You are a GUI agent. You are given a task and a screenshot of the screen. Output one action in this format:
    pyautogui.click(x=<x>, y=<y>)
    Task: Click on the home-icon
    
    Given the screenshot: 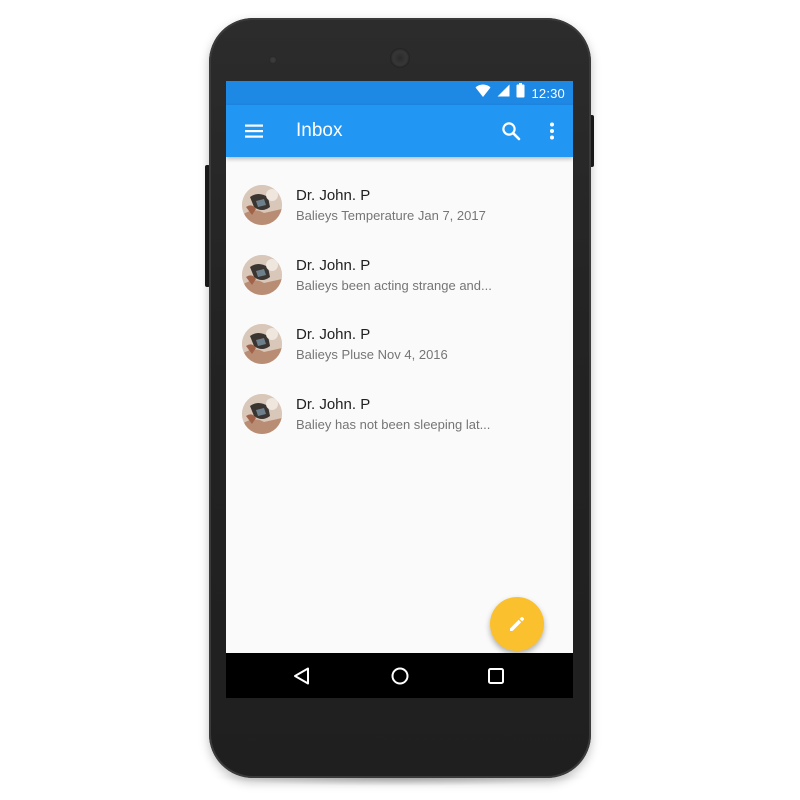 What is the action you would take?
    pyautogui.click(x=400, y=676)
    